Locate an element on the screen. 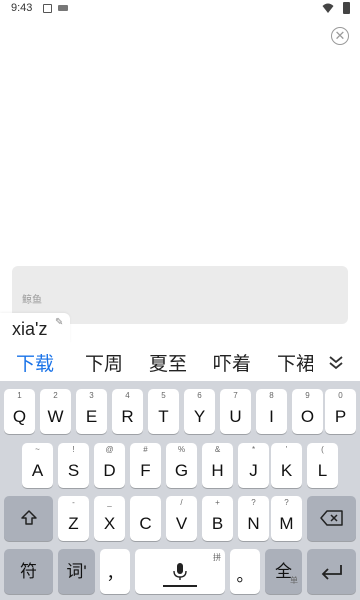 This screenshot has height=600, width=360. close-button: ✕ is located at coordinates (340, 36).